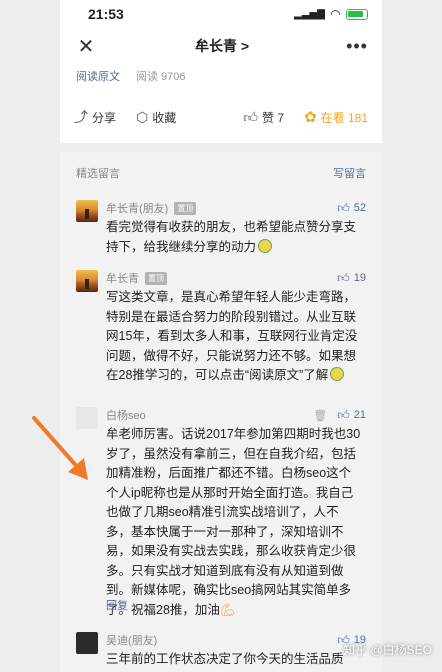 The height and width of the screenshot is (672, 442). I want to click on zaikan-label: 在看 181, so click(344, 117).